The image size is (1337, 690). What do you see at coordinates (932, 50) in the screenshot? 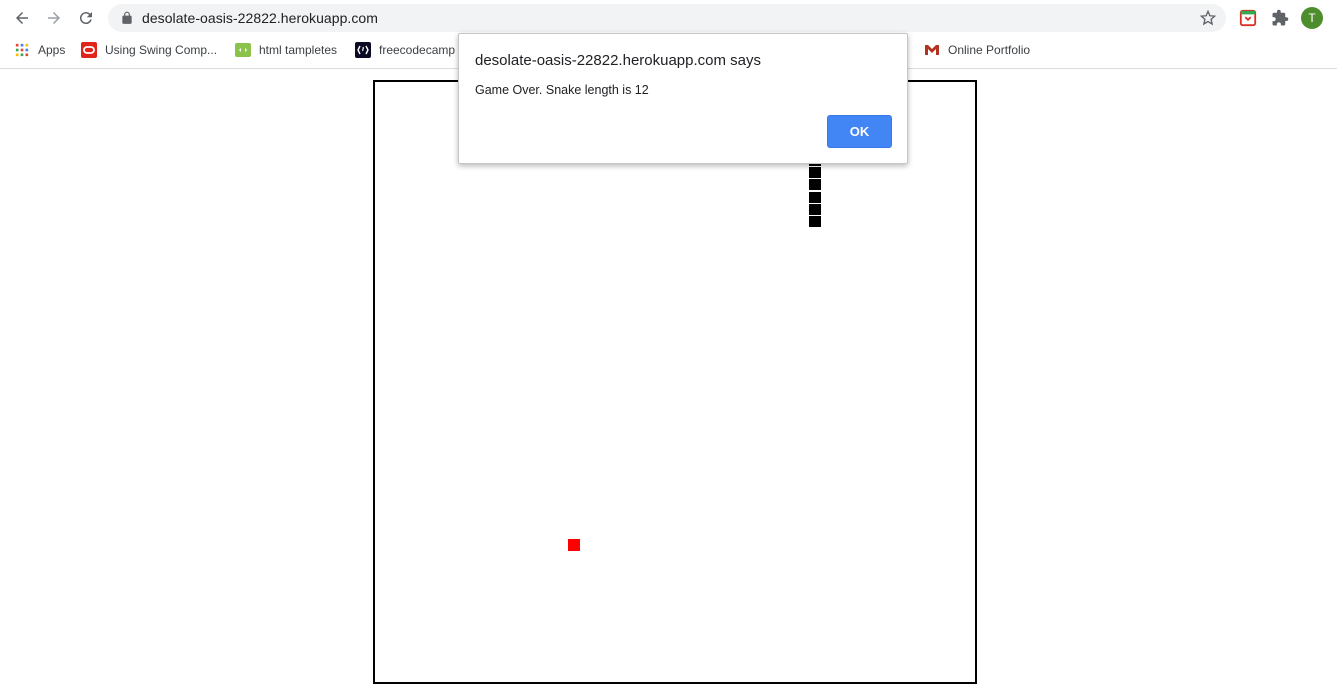
I see `gmail-icon` at bounding box center [932, 50].